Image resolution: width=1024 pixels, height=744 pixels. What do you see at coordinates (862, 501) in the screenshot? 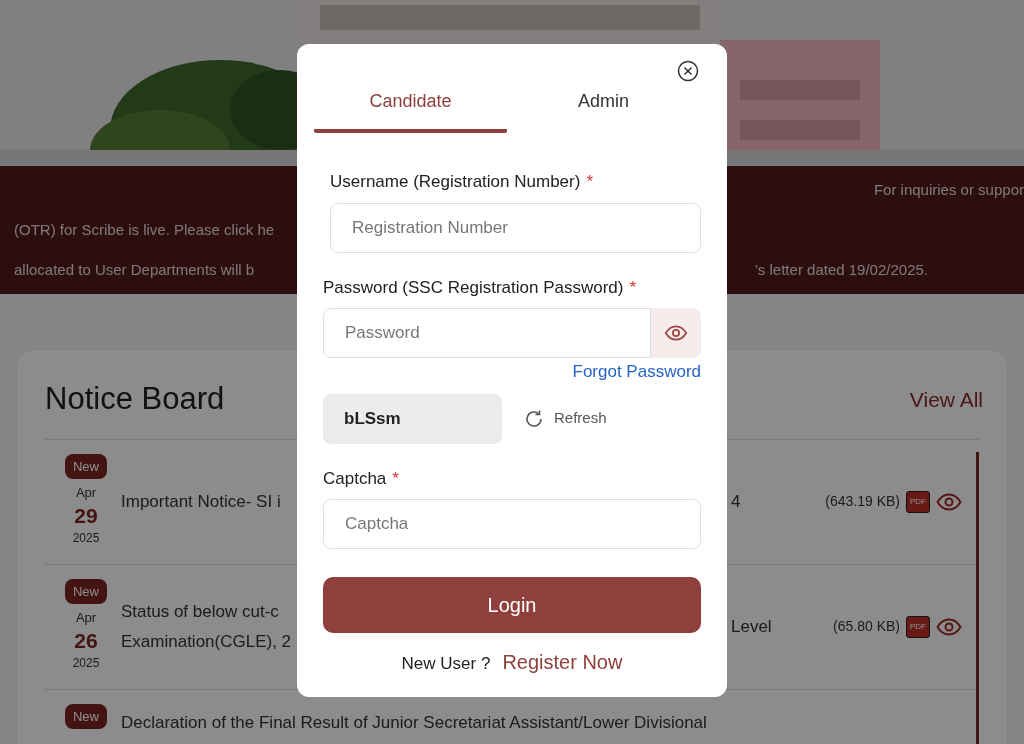
I see `file-size: (643.19 KB)` at bounding box center [862, 501].